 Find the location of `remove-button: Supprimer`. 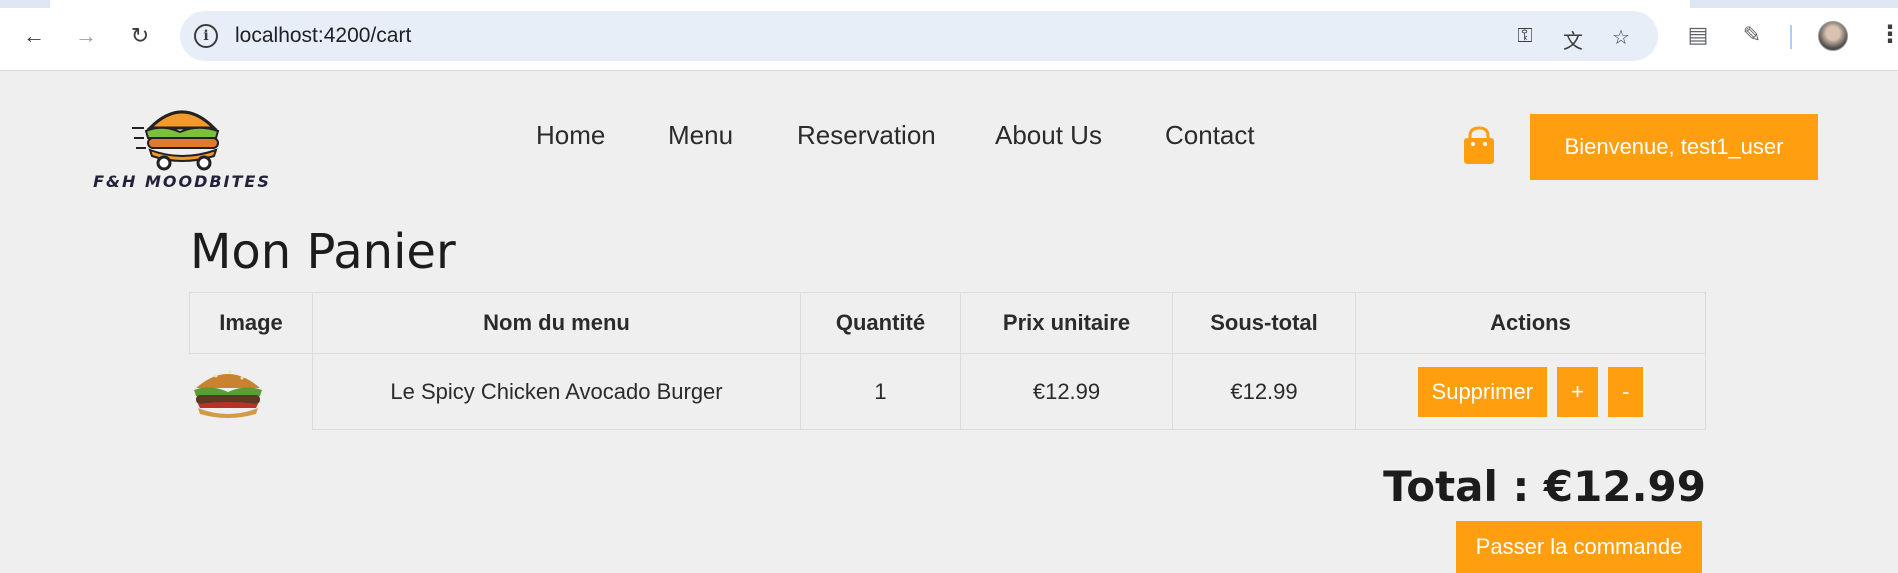

remove-button: Supprimer is located at coordinates (1482, 391).